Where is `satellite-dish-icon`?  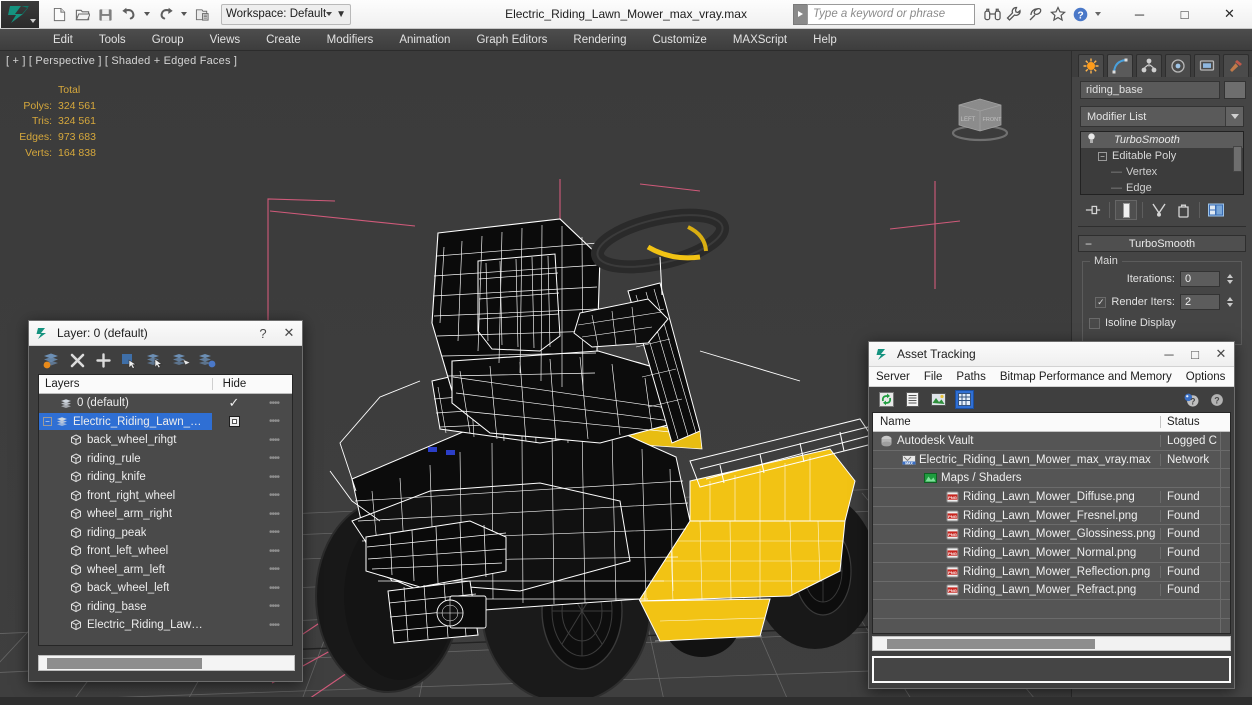 satellite-dish-icon is located at coordinates (1036, 14).